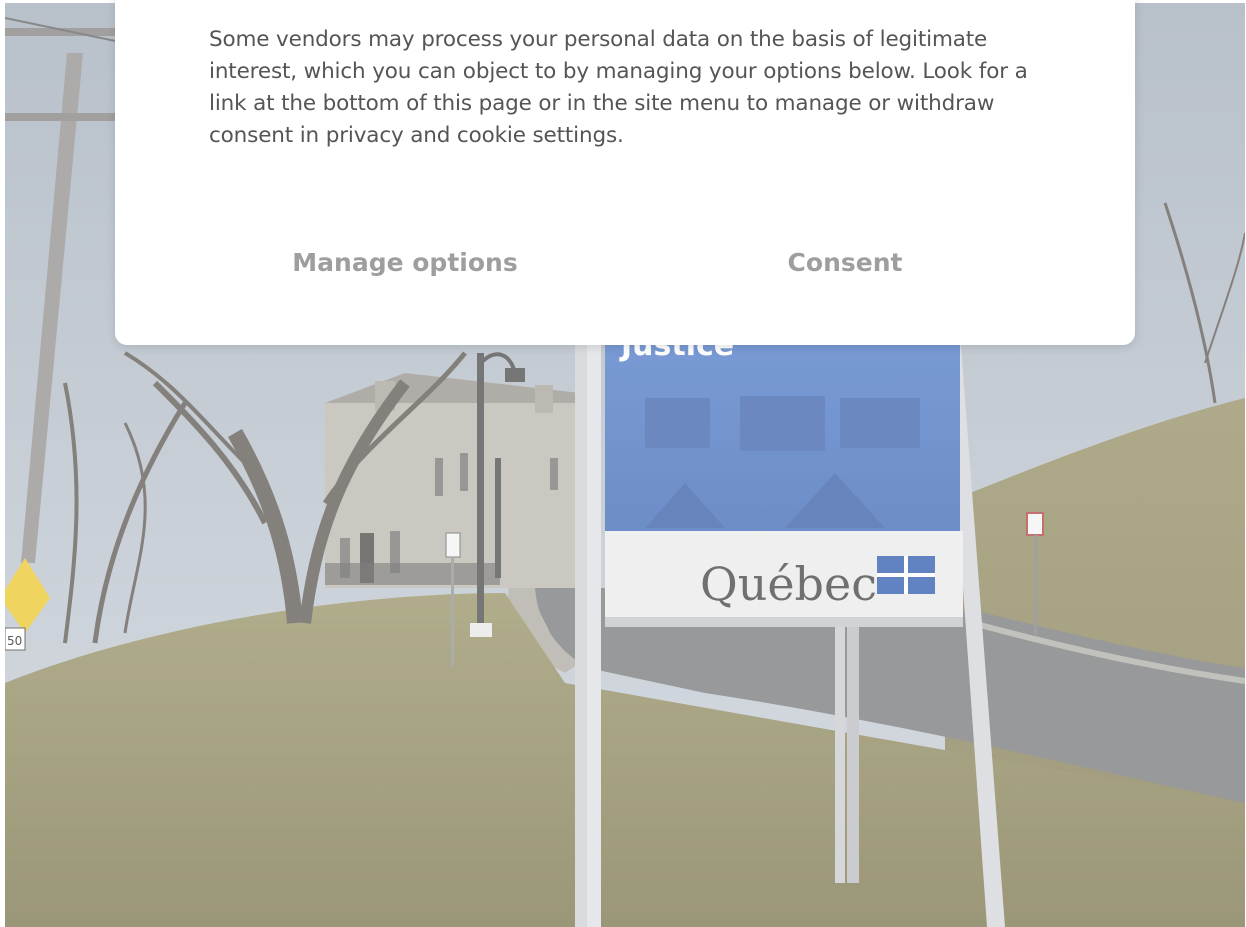 Image resolution: width=1246 pixels, height=927 pixels. Describe the element at coordinates (845, 262) in the screenshot. I see `consent-button: Consent` at that location.